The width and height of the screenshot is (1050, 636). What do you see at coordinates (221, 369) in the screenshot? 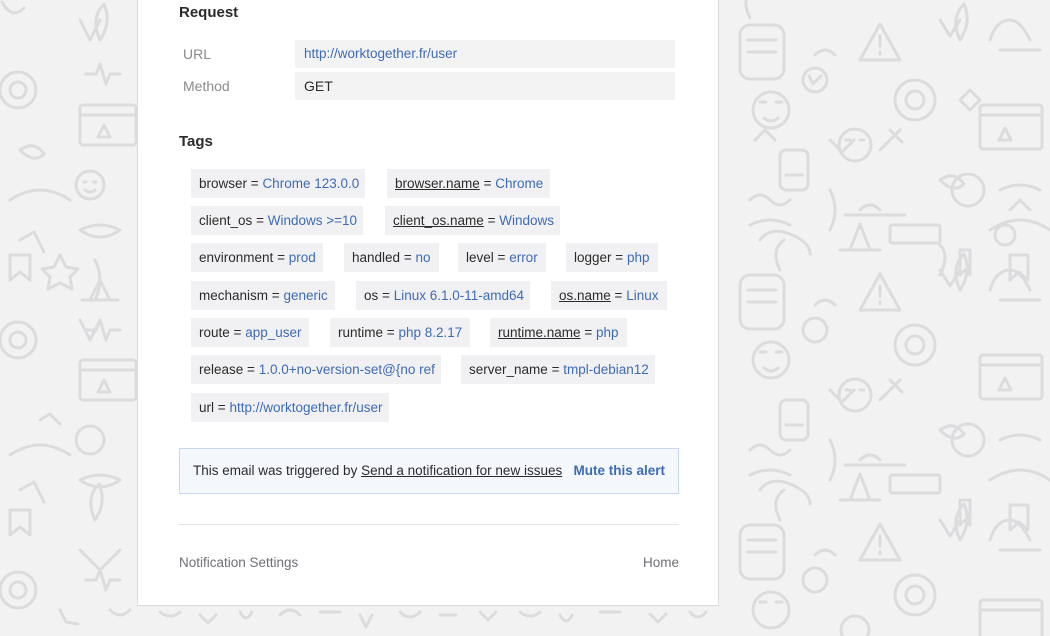
I see `tag-key: release` at bounding box center [221, 369].